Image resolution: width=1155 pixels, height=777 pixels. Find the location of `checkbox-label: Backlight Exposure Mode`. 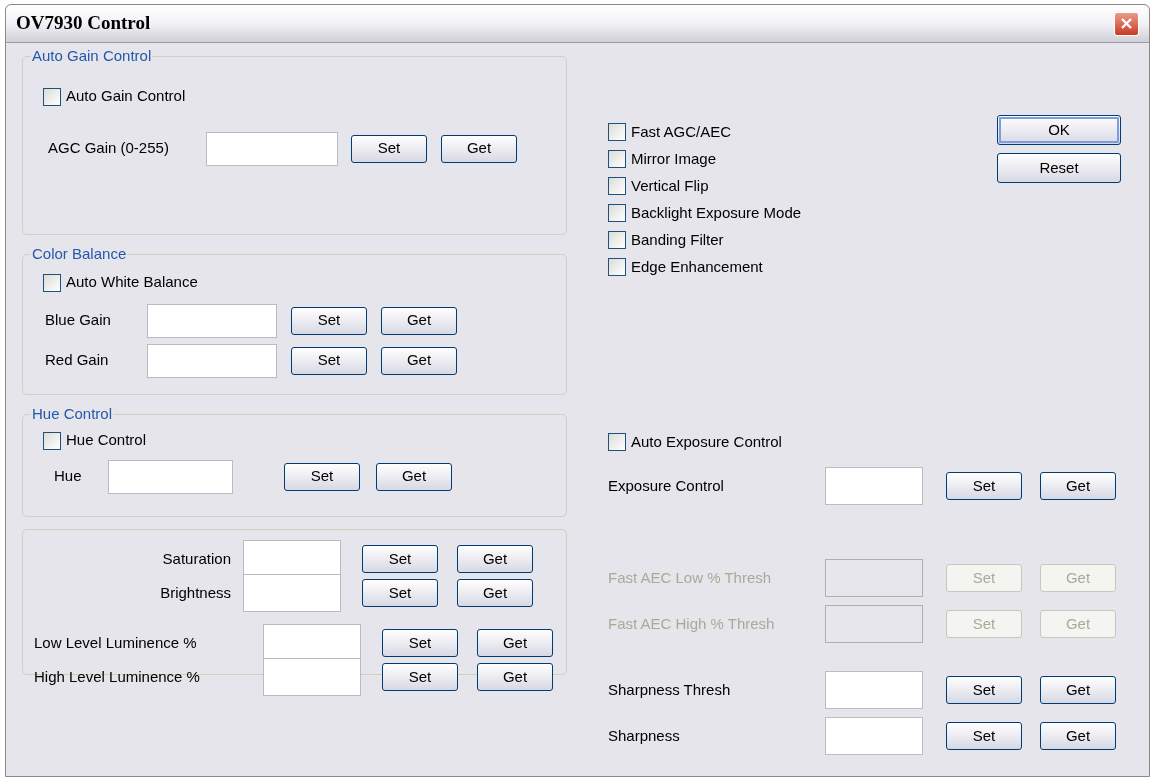

checkbox-label: Backlight Exposure Mode is located at coordinates (716, 212).